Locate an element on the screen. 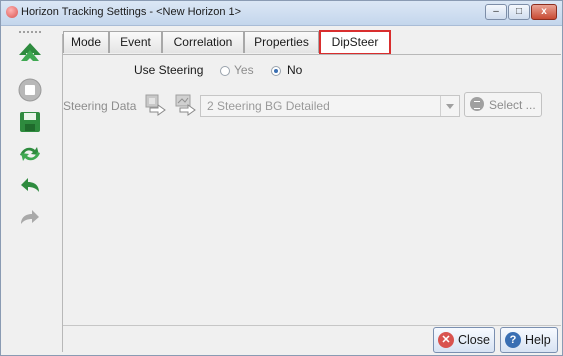 This screenshot has height=356, width=563. tab-correlation: Correlation is located at coordinates (203, 42).